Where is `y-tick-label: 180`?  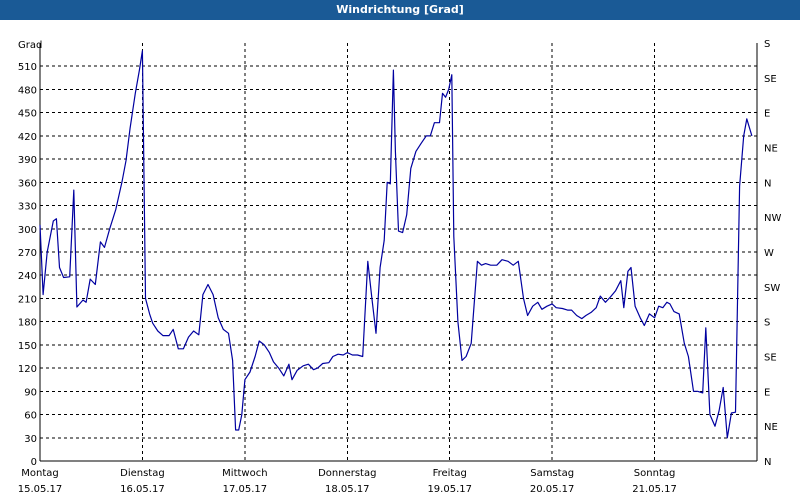
y-tick-label: 180 is located at coordinates (27, 323).